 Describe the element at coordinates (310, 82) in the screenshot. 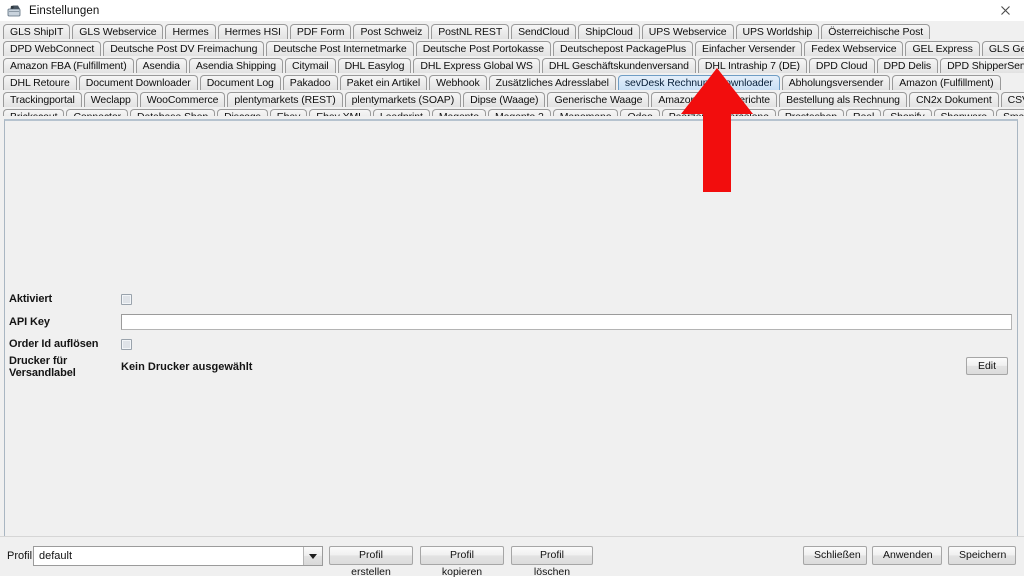

I see `tab-pakadoo: Pakadoo` at that location.